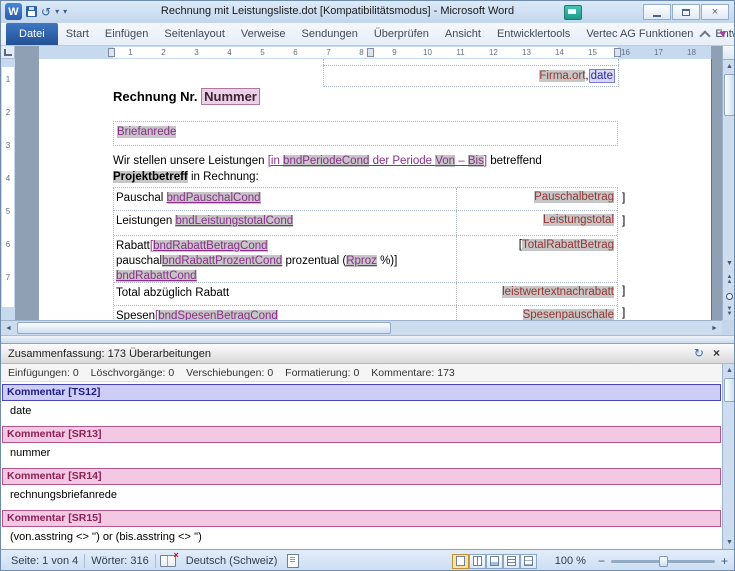  I want to click on redo-dropdown-button: ▾, so click(57, 11).